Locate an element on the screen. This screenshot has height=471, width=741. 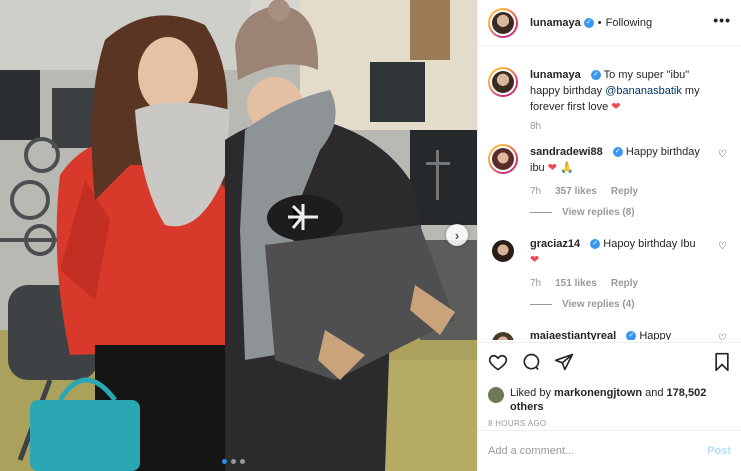
caption-username: lunamaya is located at coordinates (555, 75).